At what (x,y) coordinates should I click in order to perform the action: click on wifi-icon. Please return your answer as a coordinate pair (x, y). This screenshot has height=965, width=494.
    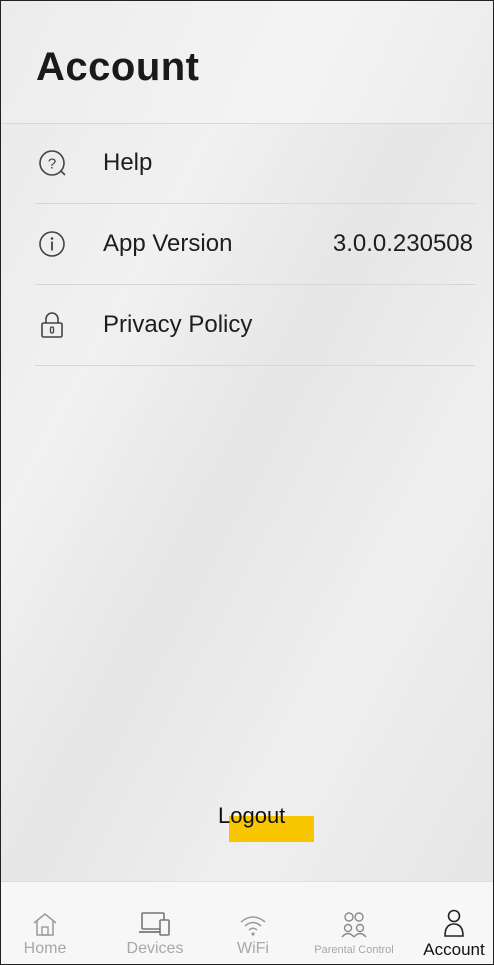
    Looking at the image, I should click on (253, 923).